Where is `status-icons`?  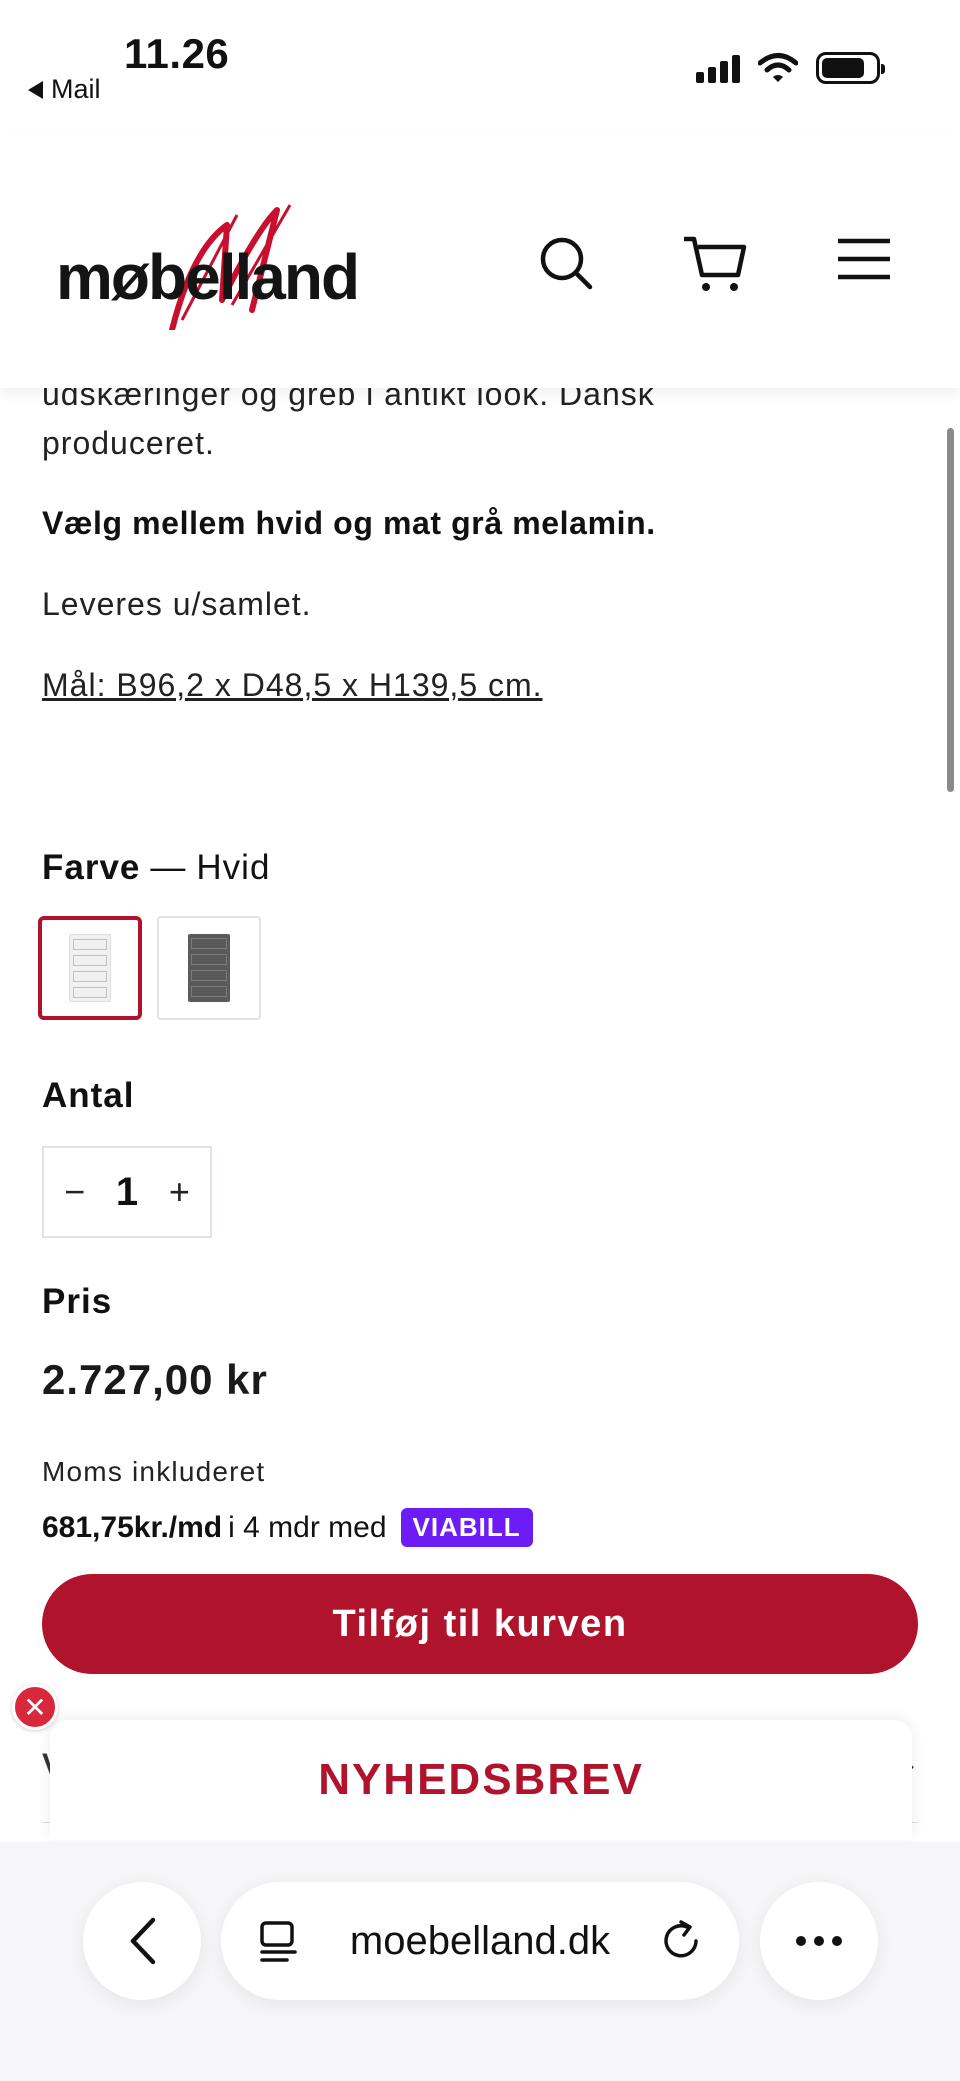 status-icons is located at coordinates (790, 68).